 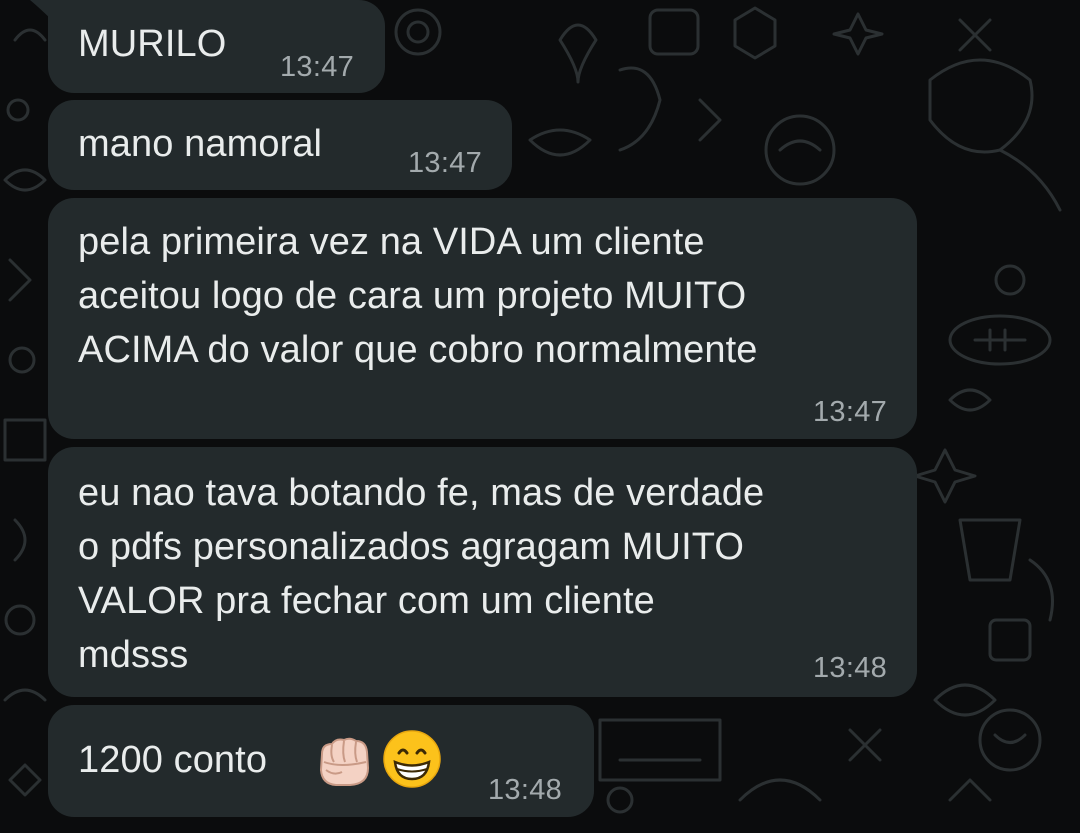 I want to click on message-bubble: MURILO 13:47, so click(x=207, y=46).